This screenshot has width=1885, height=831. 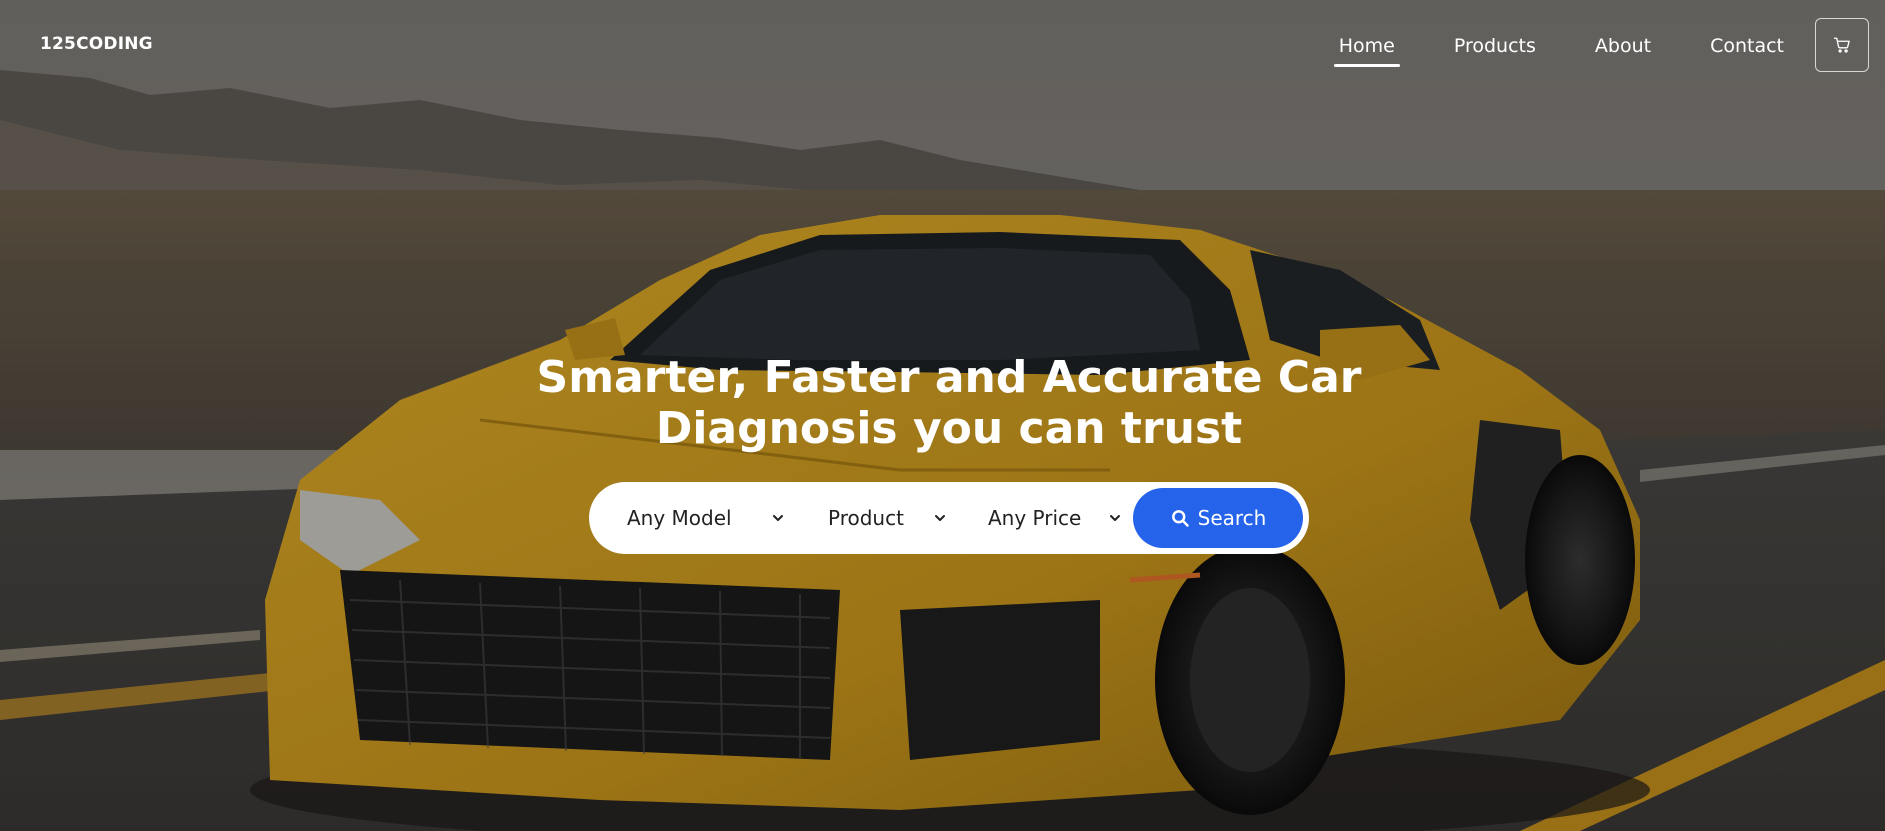 I want to click on product-select-value: Product, so click(x=866, y=518).